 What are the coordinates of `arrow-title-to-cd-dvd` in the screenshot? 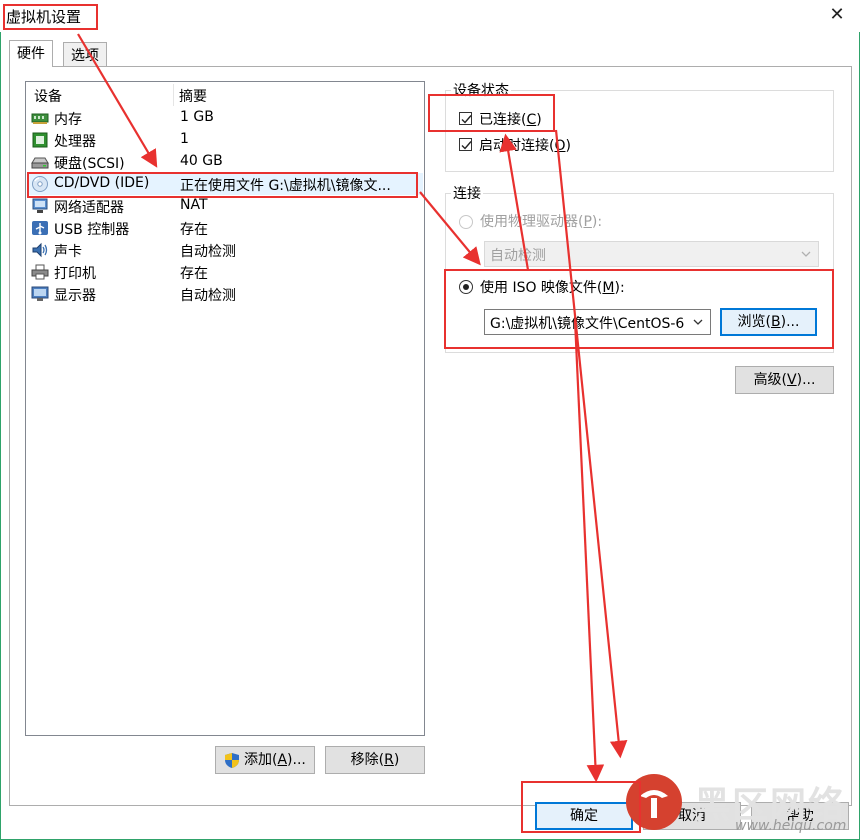 It's located at (117, 100).